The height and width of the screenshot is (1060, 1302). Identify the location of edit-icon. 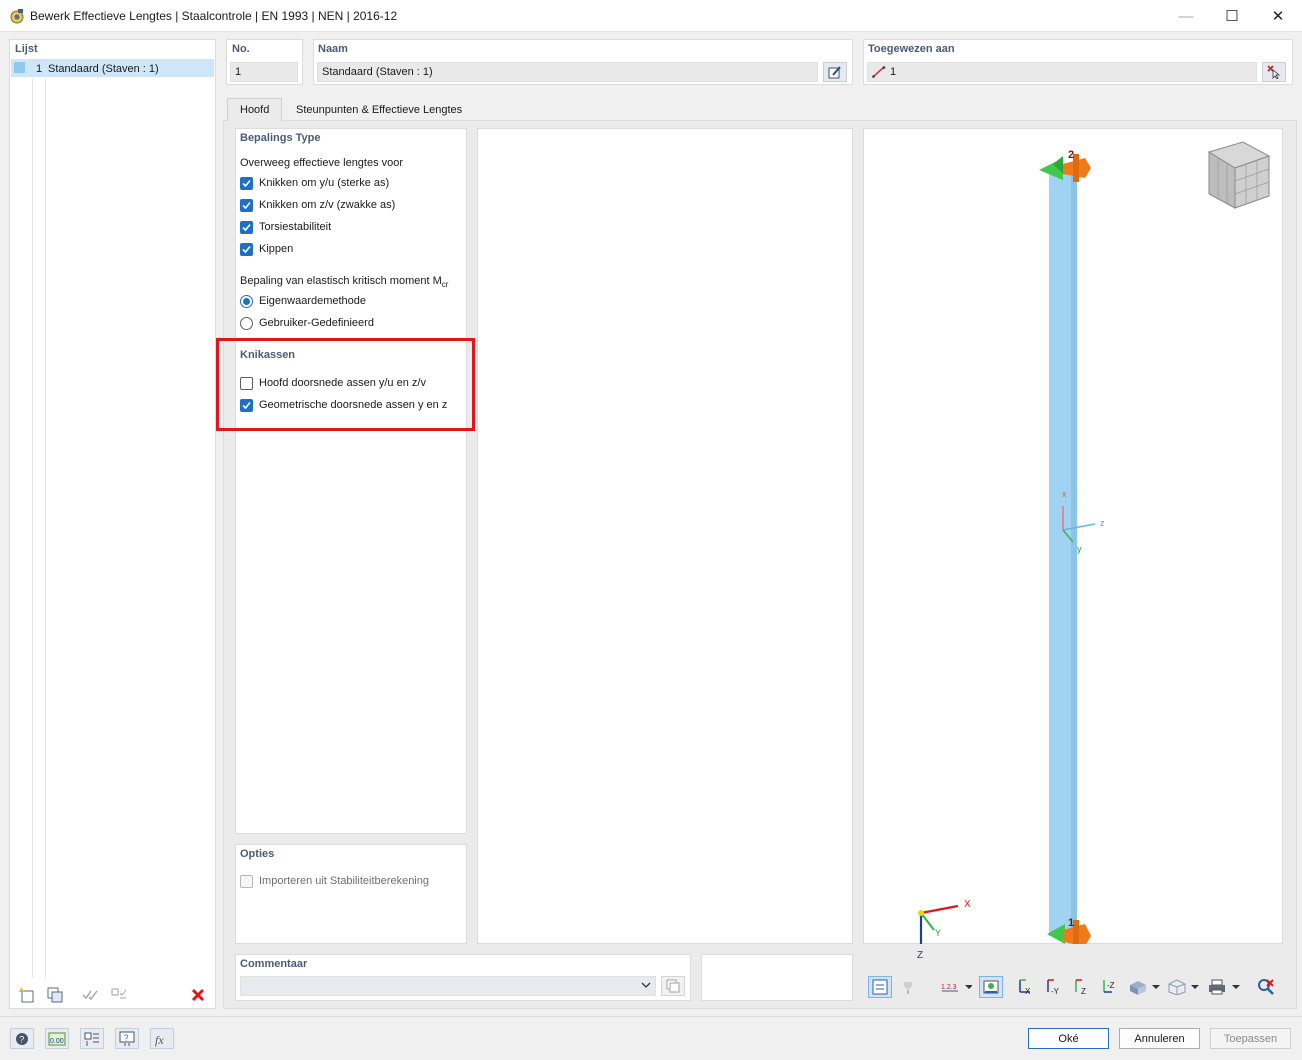
(834, 72).